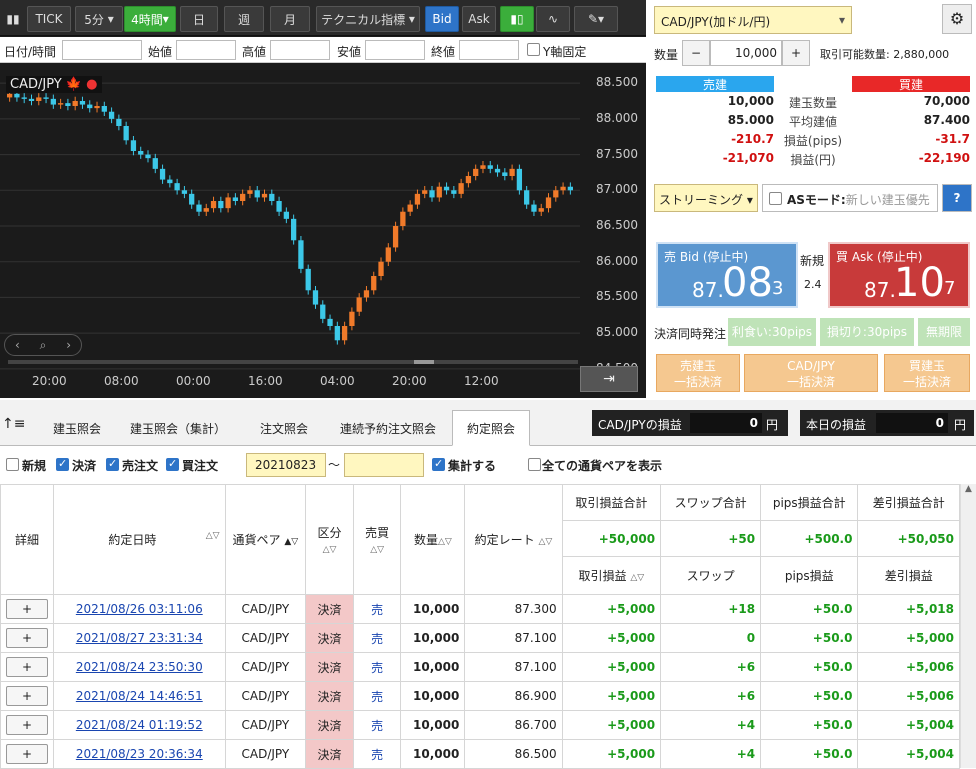  Describe the element at coordinates (534, 464) in the screenshot. I see `all-pairs-checkbox` at that location.